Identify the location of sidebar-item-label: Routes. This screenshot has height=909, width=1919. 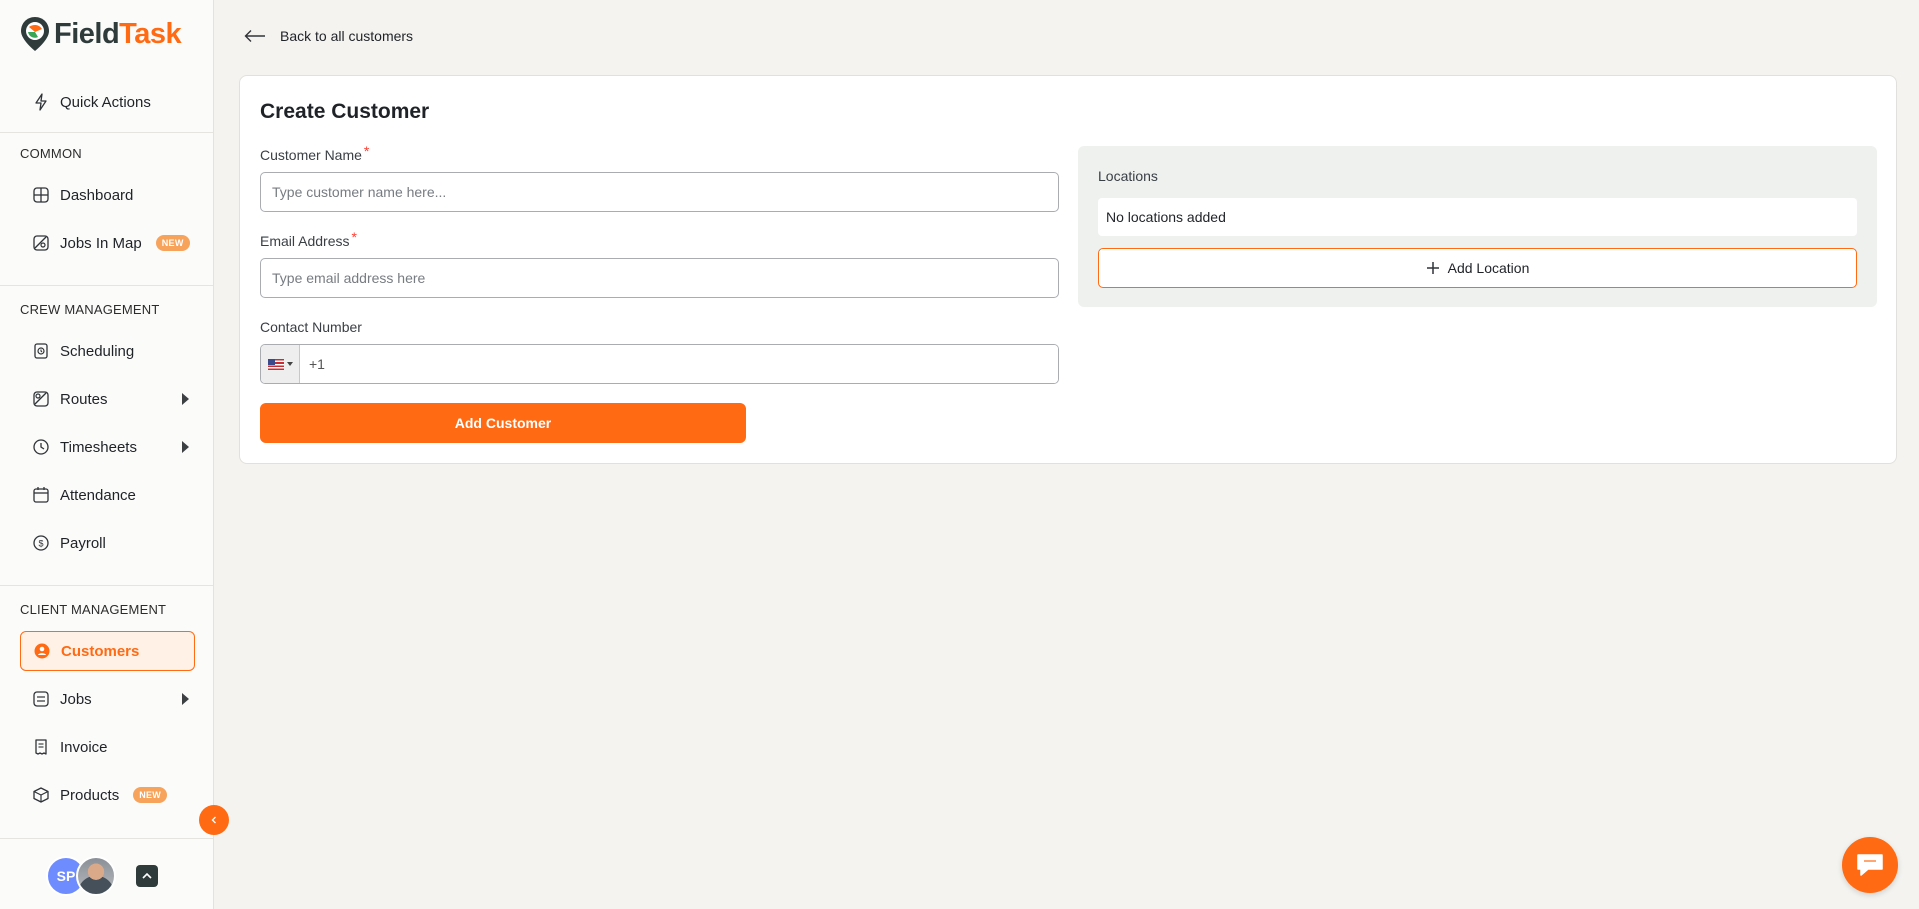
(84, 399).